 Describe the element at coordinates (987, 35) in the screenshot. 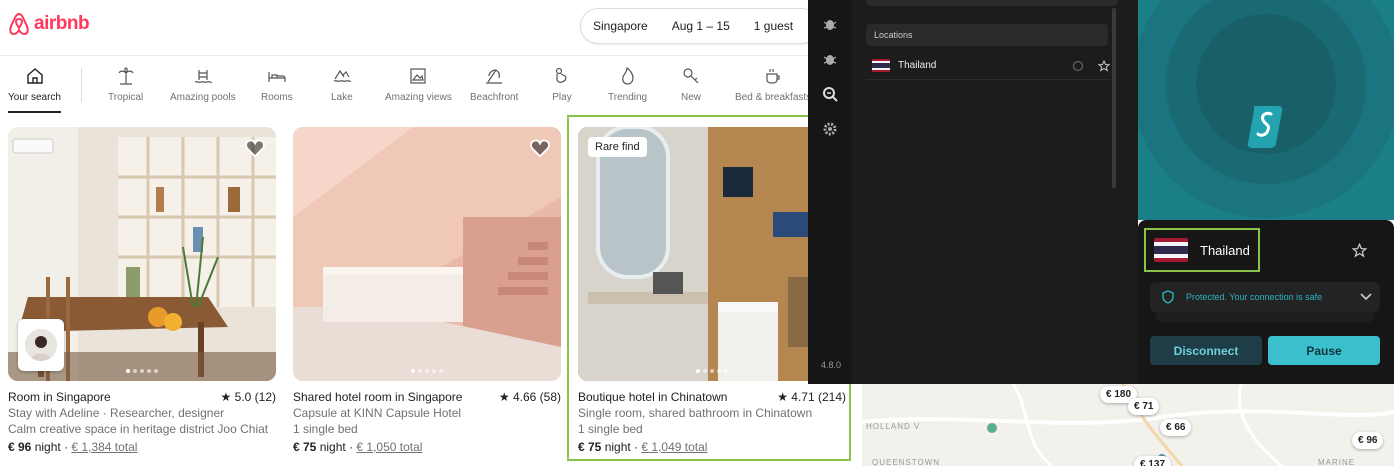

I see `locations-header: Locations` at that location.